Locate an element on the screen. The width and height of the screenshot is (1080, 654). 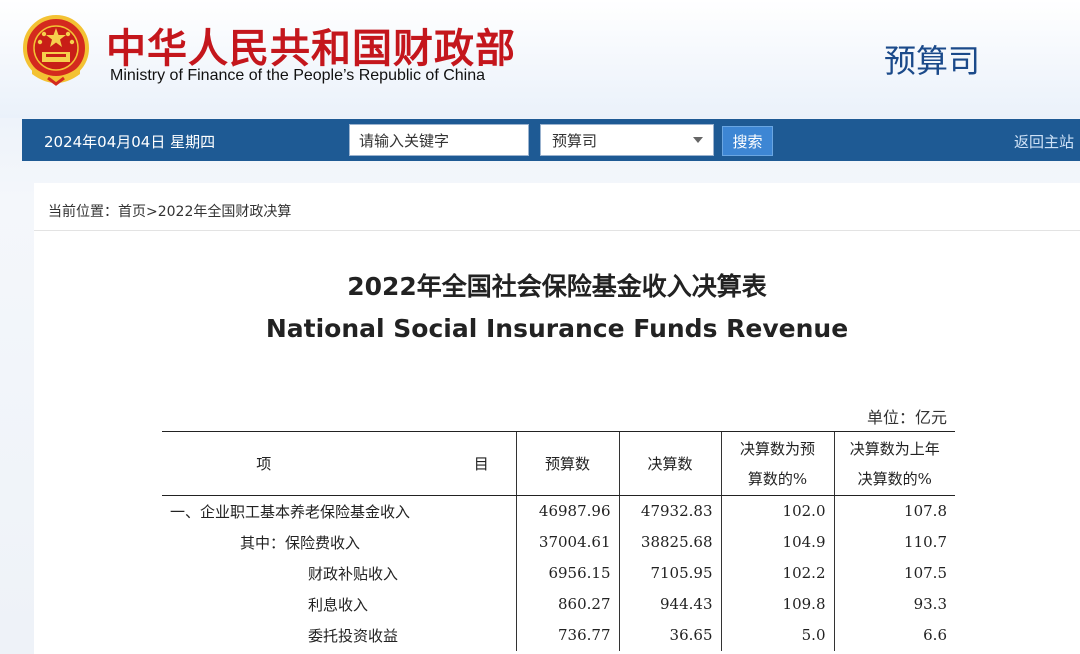
row-pct-budget: 102.0 is located at coordinates (777, 511).